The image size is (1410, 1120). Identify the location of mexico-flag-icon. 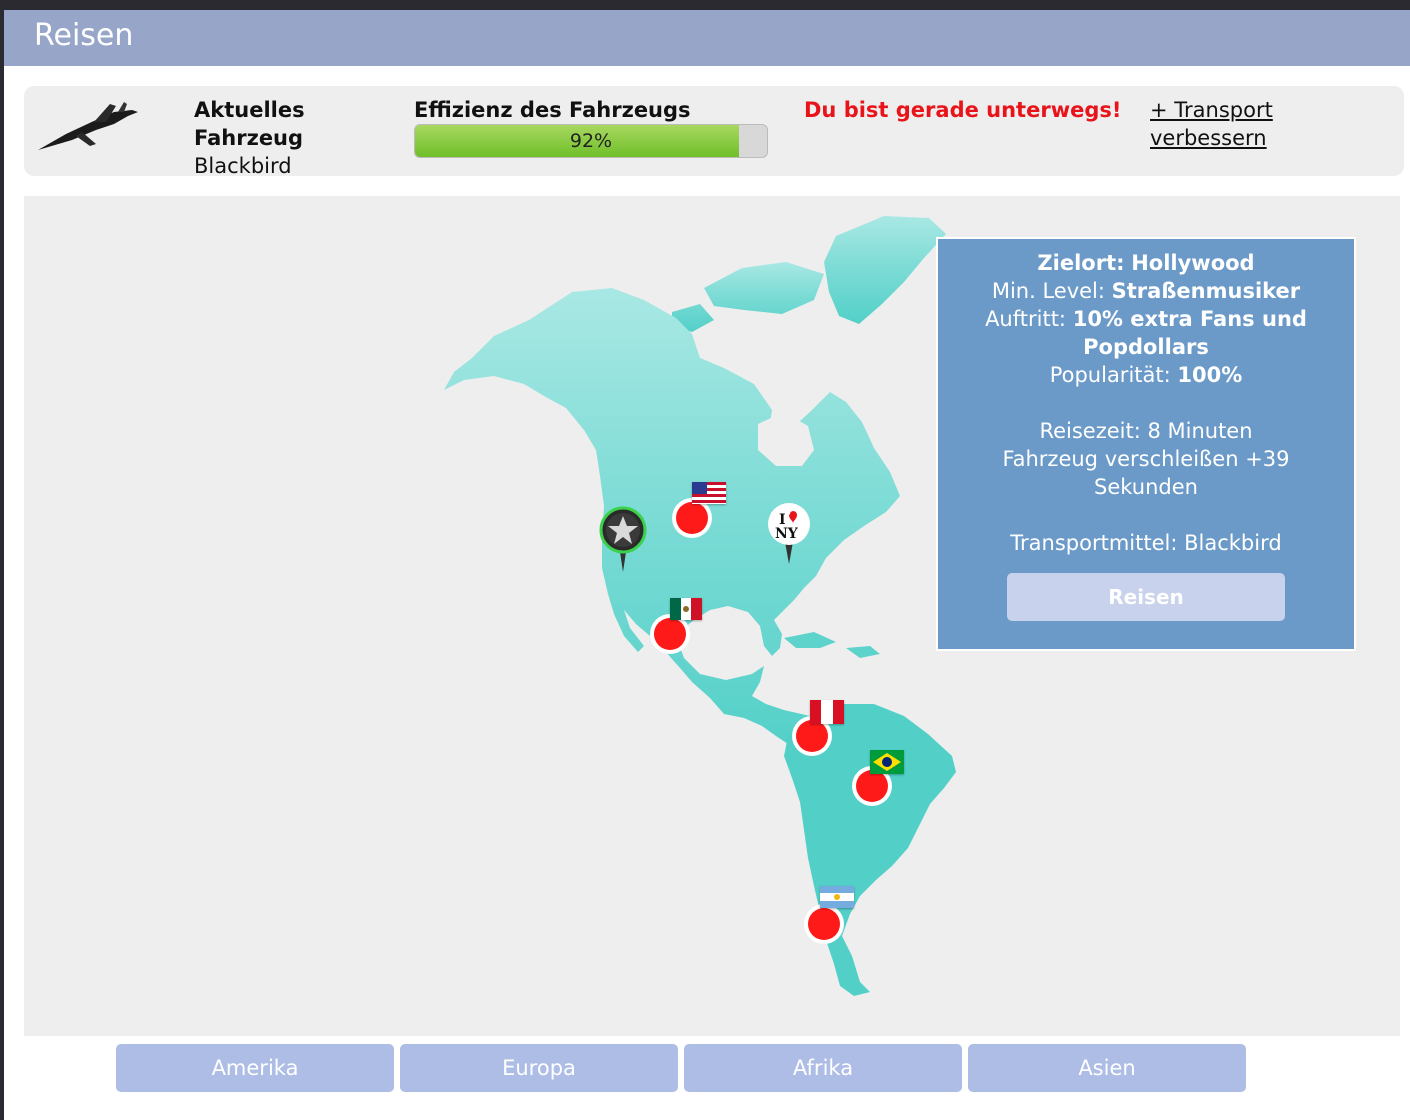
(686, 609).